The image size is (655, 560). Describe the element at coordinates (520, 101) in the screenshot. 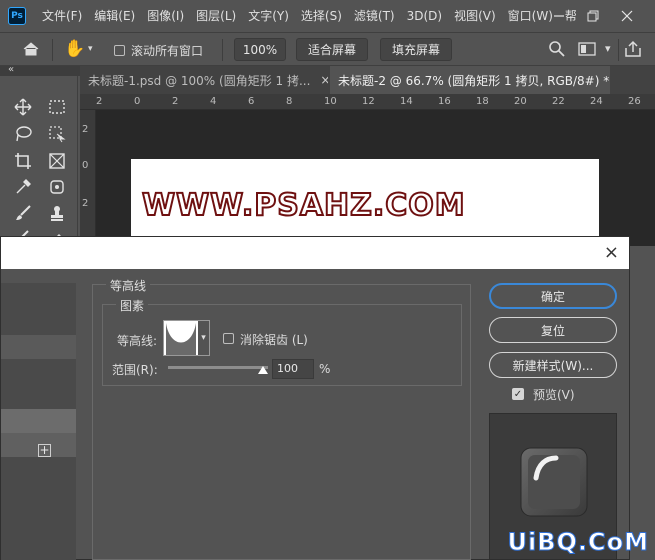

I see `ruler-tick-label: 20` at that location.